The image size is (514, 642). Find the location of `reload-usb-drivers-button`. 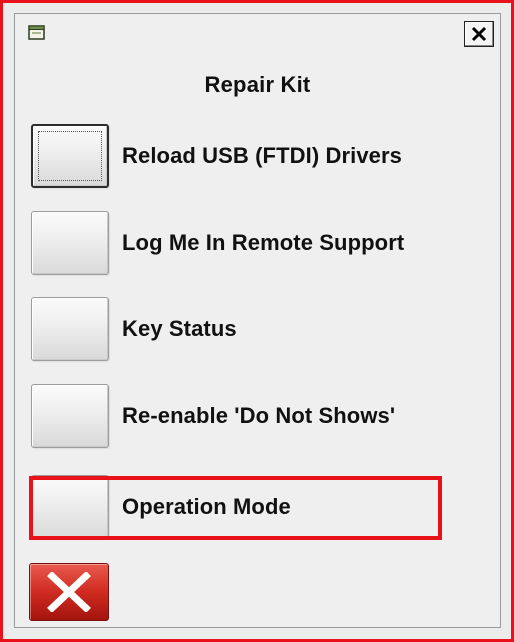

reload-usb-drivers-button is located at coordinates (70, 156).